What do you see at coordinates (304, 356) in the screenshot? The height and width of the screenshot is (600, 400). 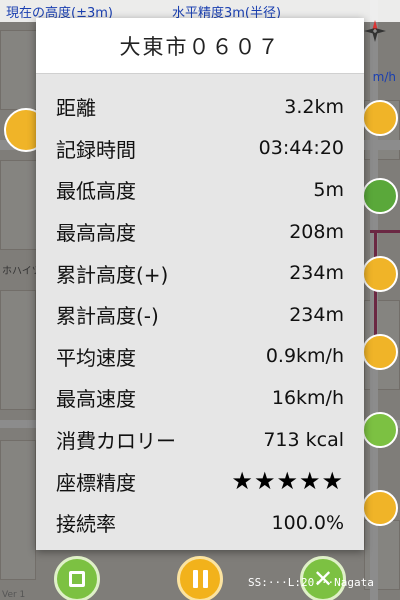 I see `stat-value: 0.9km/h` at bounding box center [304, 356].